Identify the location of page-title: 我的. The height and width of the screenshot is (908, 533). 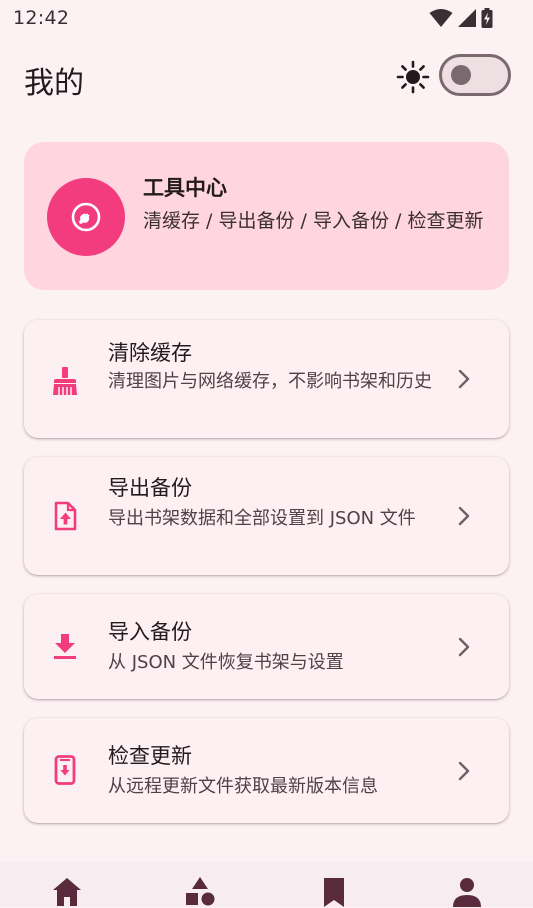
(54, 83).